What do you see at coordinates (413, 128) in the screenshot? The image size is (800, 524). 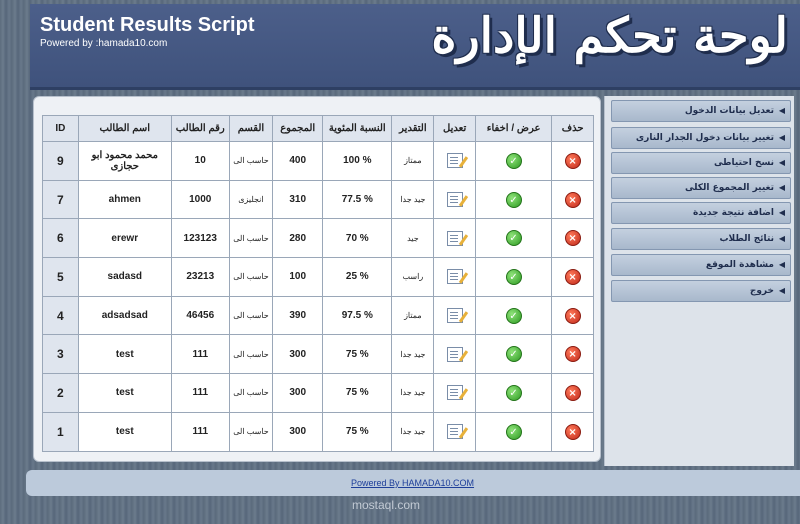 I see `column-header-grade: التقدير` at bounding box center [413, 128].